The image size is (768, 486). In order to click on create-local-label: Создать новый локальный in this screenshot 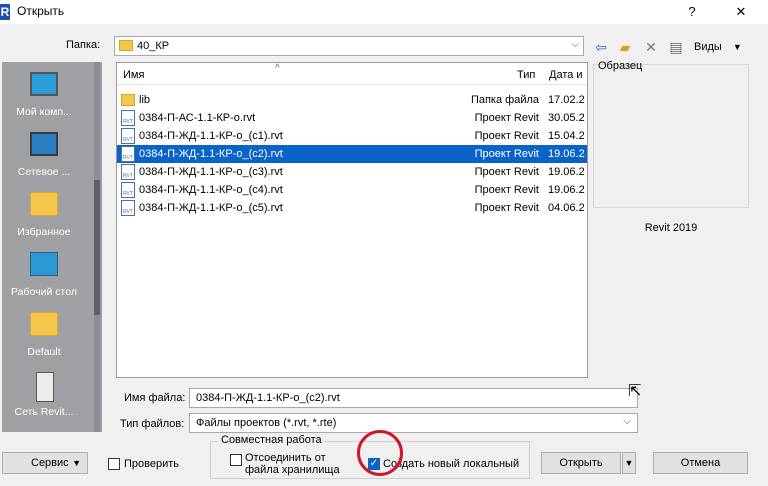, I will do `click(451, 464)`.